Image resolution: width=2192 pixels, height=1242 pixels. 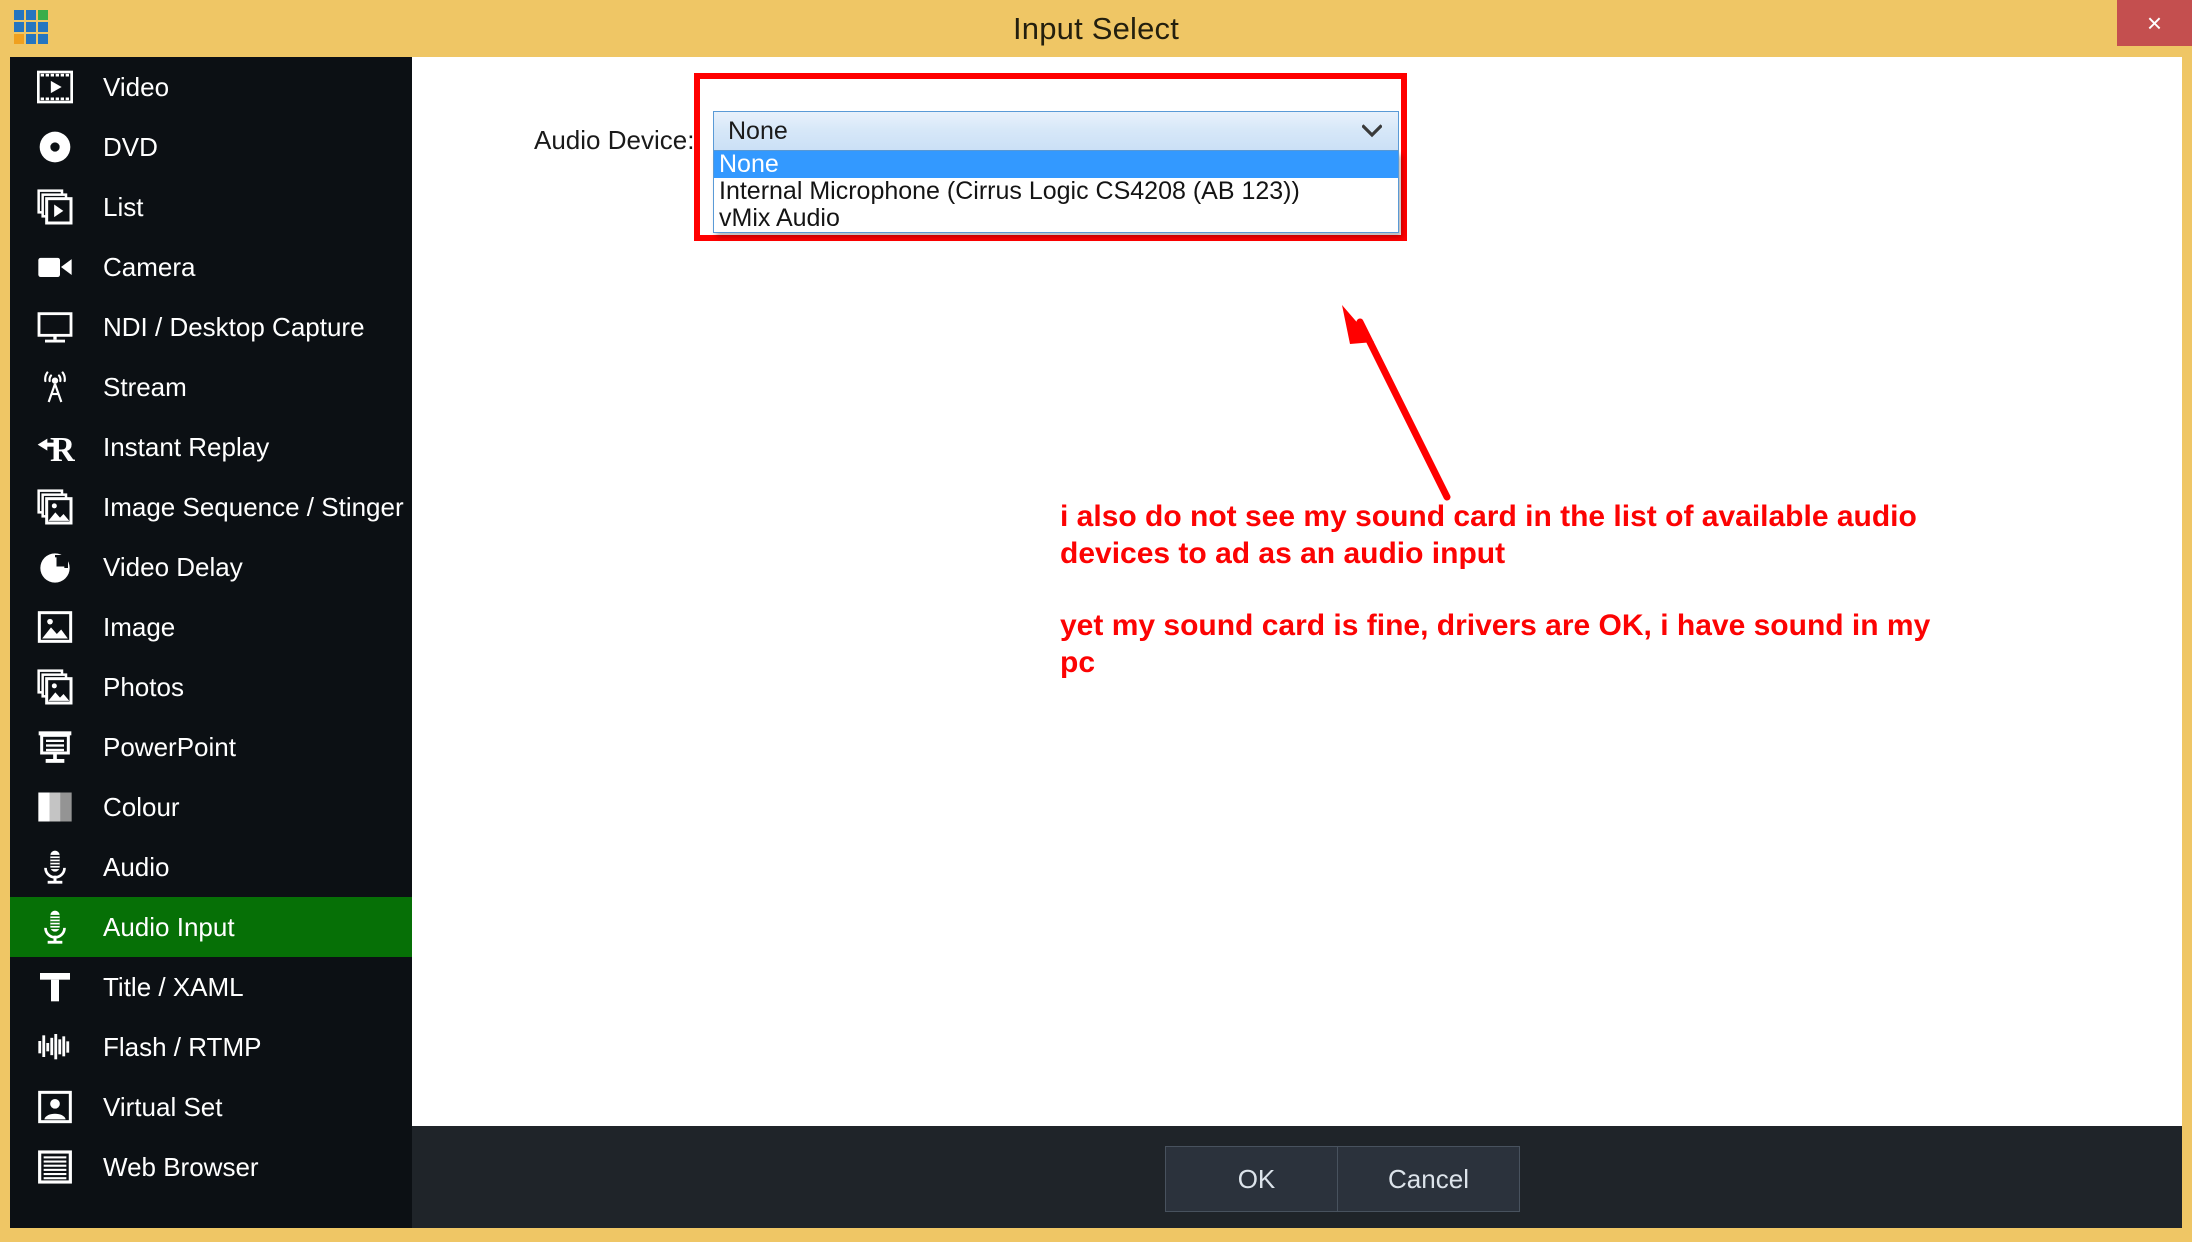 What do you see at coordinates (141, 806) in the screenshot?
I see `sidebar-item-label: Colour` at bounding box center [141, 806].